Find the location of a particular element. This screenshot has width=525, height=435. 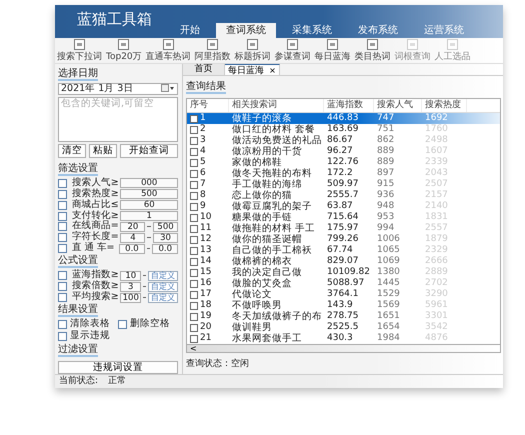

keyword-field: 包含的关键词,可留空 is located at coordinates (118, 119).